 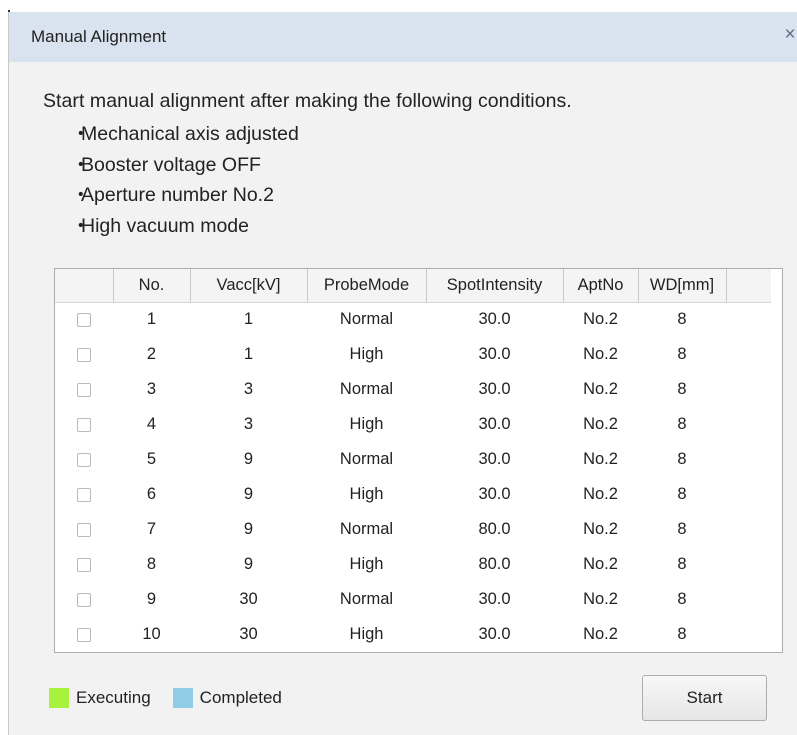 What do you see at coordinates (413, 389) in the screenshot?
I see `table-row: 3 3 Normal 30.0 No.2 8` at bounding box center [413, 389].